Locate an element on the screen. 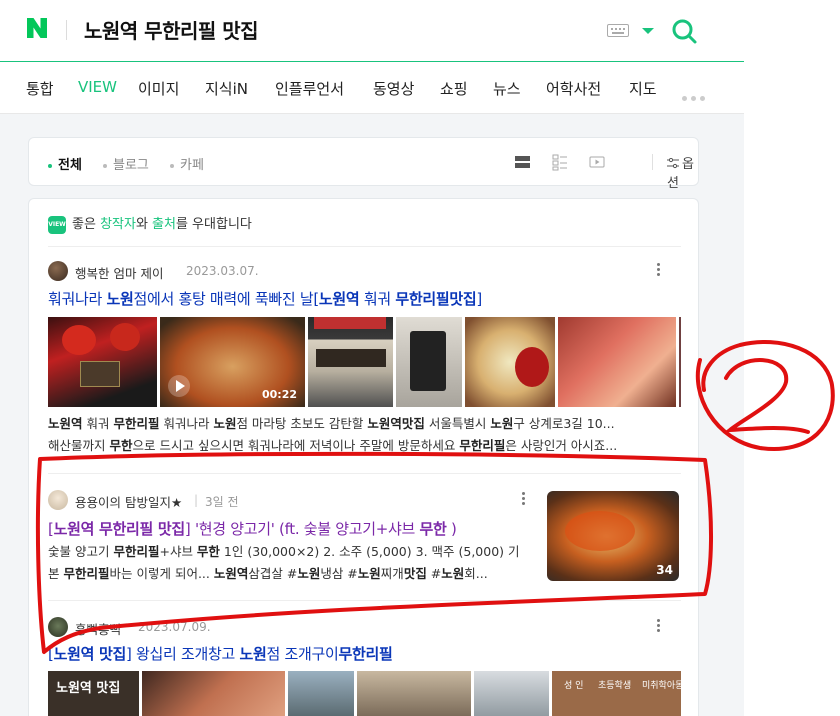 The height and width of the screenshot is (716, 840). filter-blog: 블로그 is located at coordinates (126, 163).